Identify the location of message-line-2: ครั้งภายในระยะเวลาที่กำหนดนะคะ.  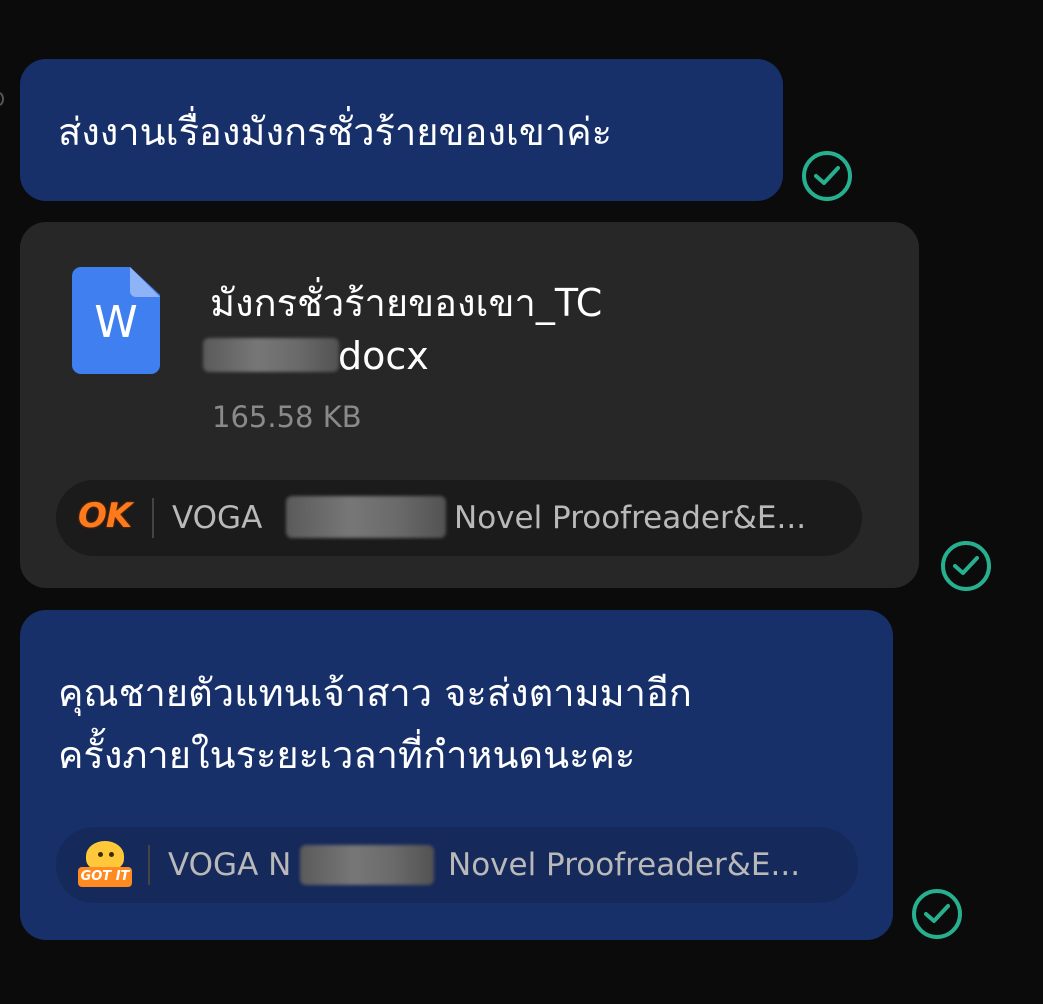
(347, 755).